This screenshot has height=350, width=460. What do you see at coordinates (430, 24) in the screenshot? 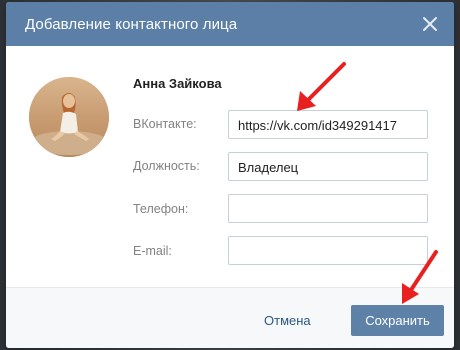
I see `close-icon` at bounding box center [430, 24].